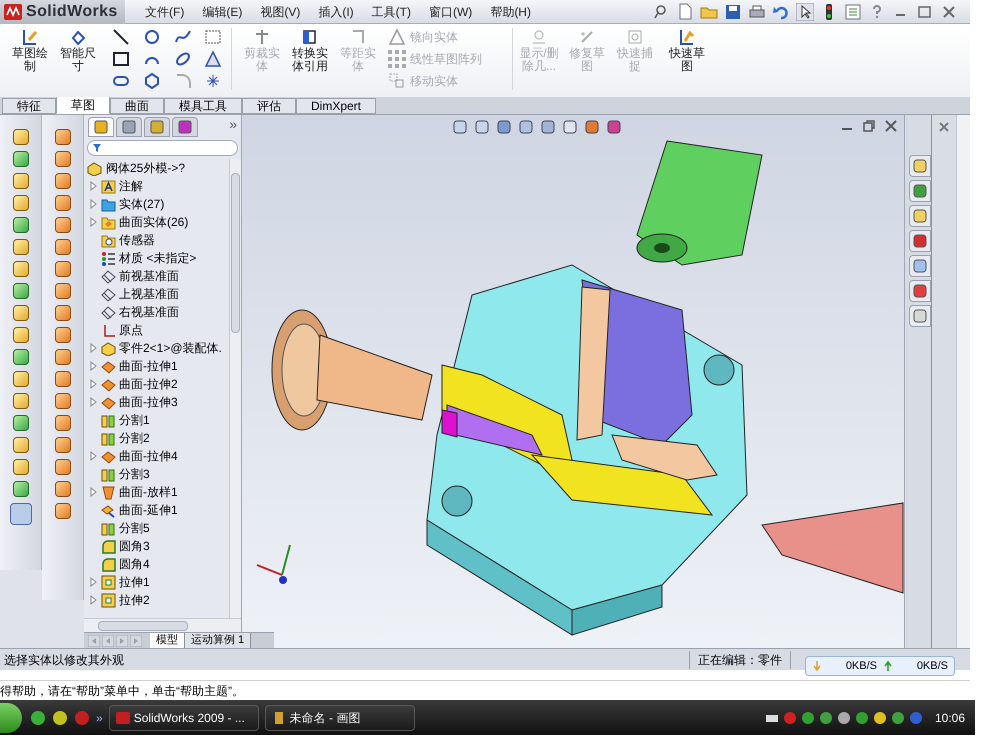  Describe the element at coordinates (805, 11) in the screenshot. I see `cursor-icon` at that location.